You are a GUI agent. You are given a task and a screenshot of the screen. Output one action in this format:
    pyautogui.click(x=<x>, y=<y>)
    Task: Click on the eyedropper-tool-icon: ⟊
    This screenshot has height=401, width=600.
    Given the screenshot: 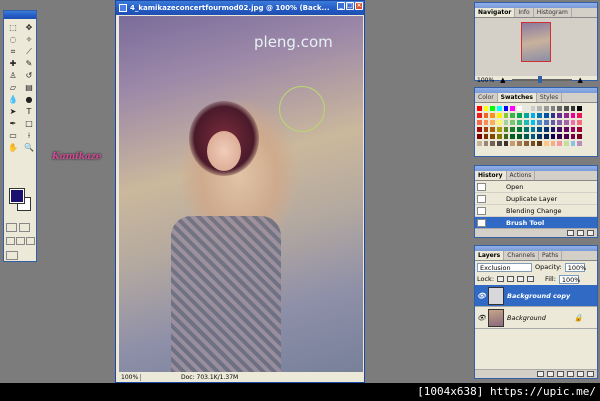 What is the action you would take?
    pyautogui.click(x=29, y=135)
    